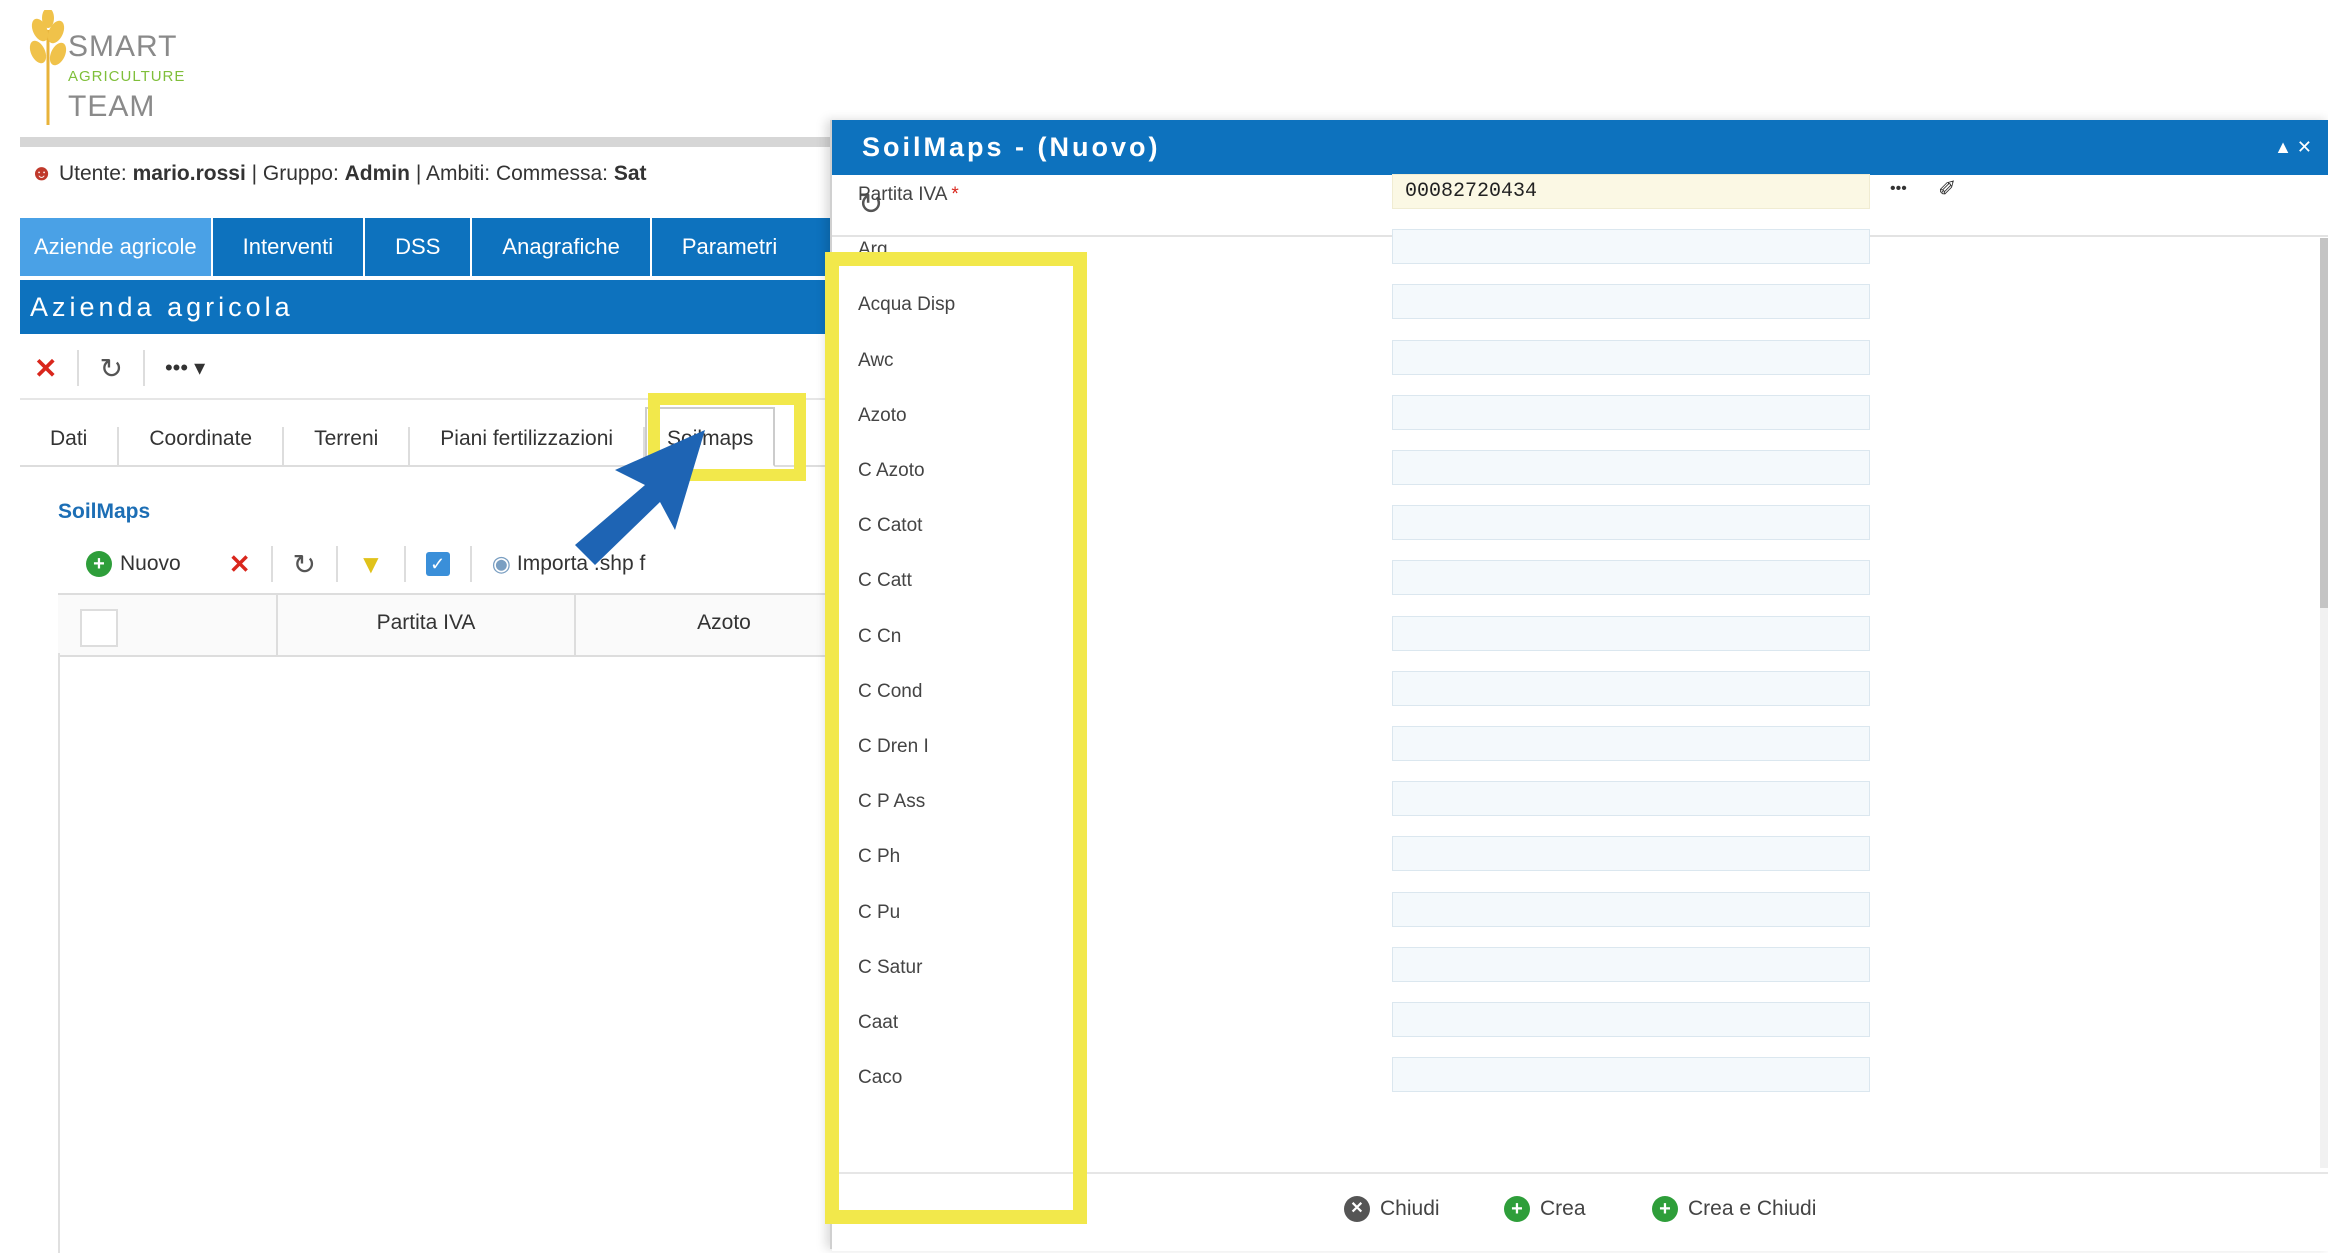  Describe the element at coordinates (426, 623) in the screenshot. I see `column-header-partita-iva: Partita IVA` at that location.